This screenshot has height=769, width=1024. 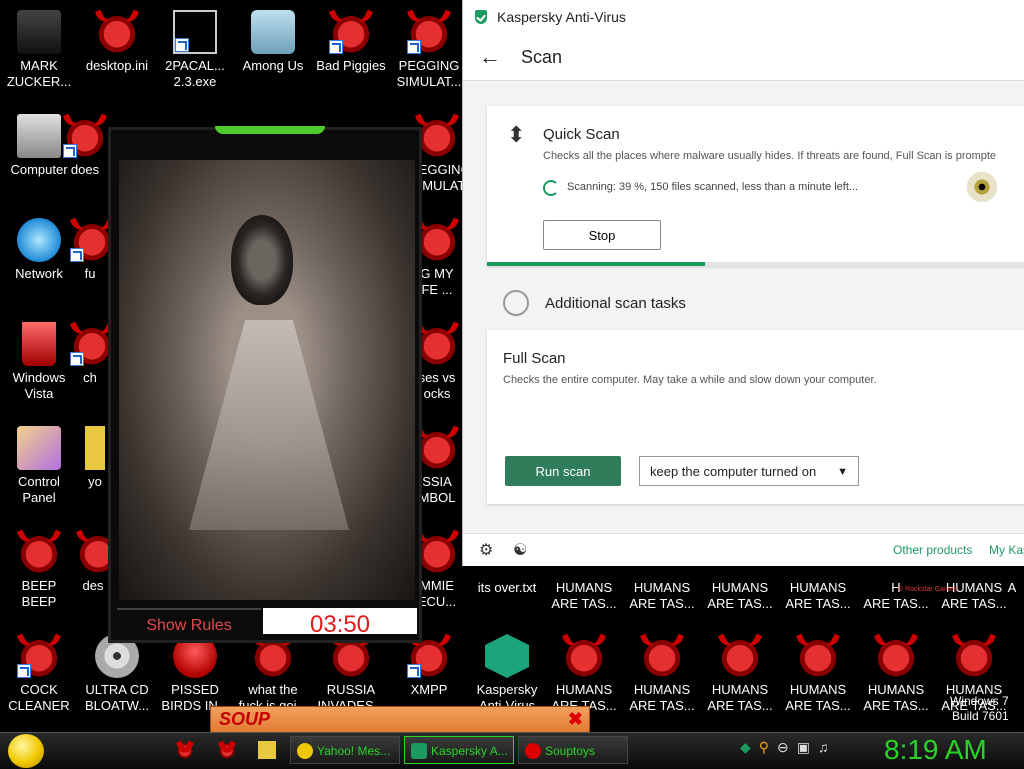 I want to click on other-products-link: Other products, so click(x=932, y=550).